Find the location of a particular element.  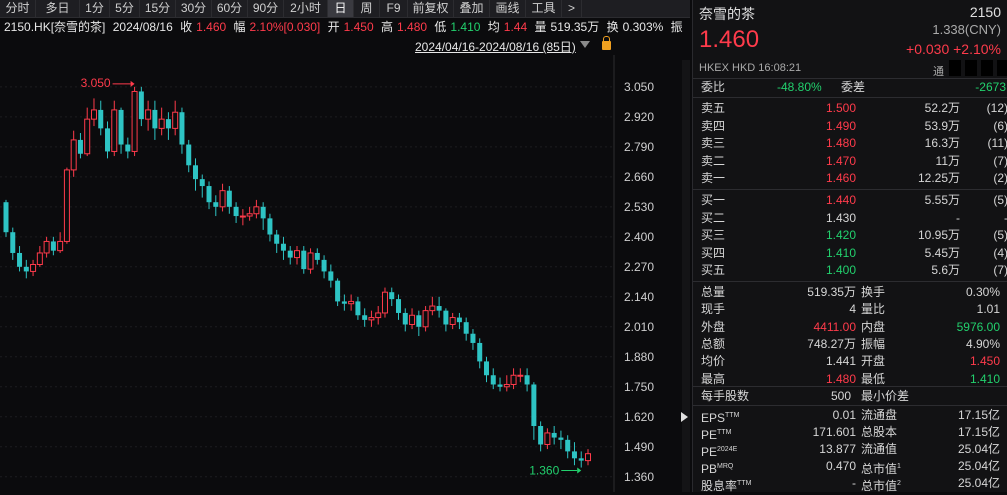

chevron-down-icon is located at coordinates (585, 44).